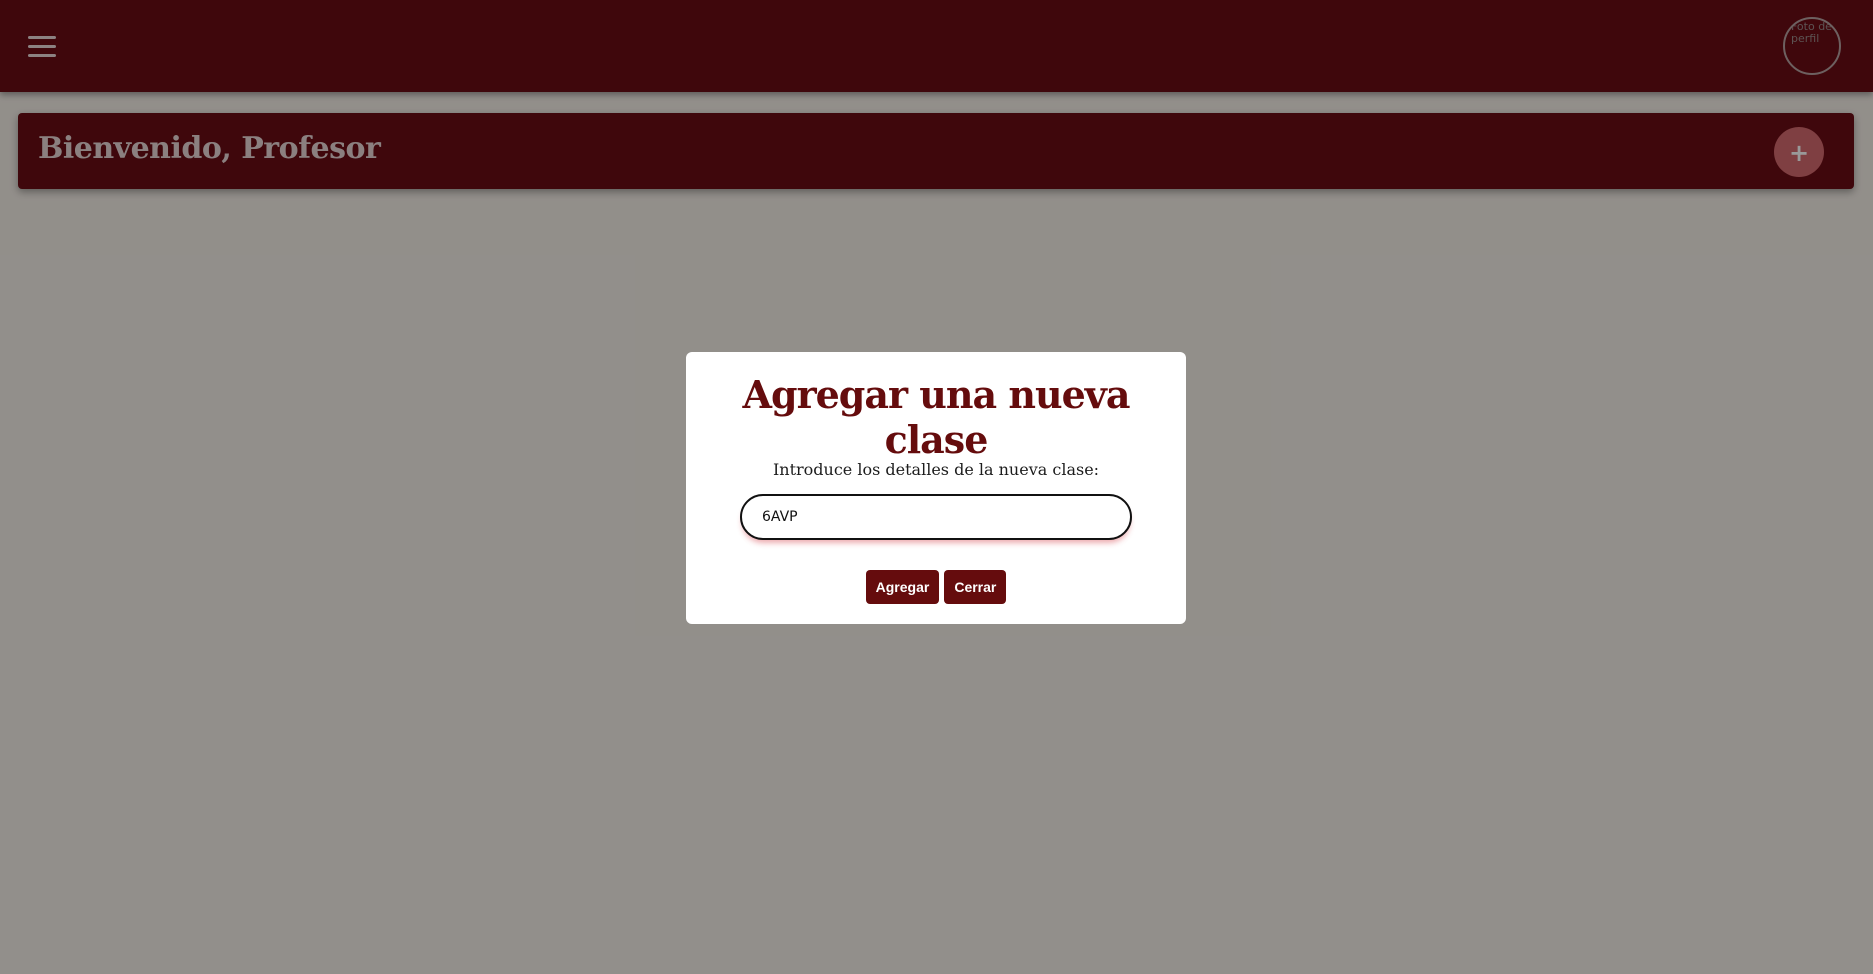 This screenshot has width=1873, height=974. What do you see at coordinates (936, 517) in the screenshot?
I see `class-details-input` at bounding box center [936, 517].